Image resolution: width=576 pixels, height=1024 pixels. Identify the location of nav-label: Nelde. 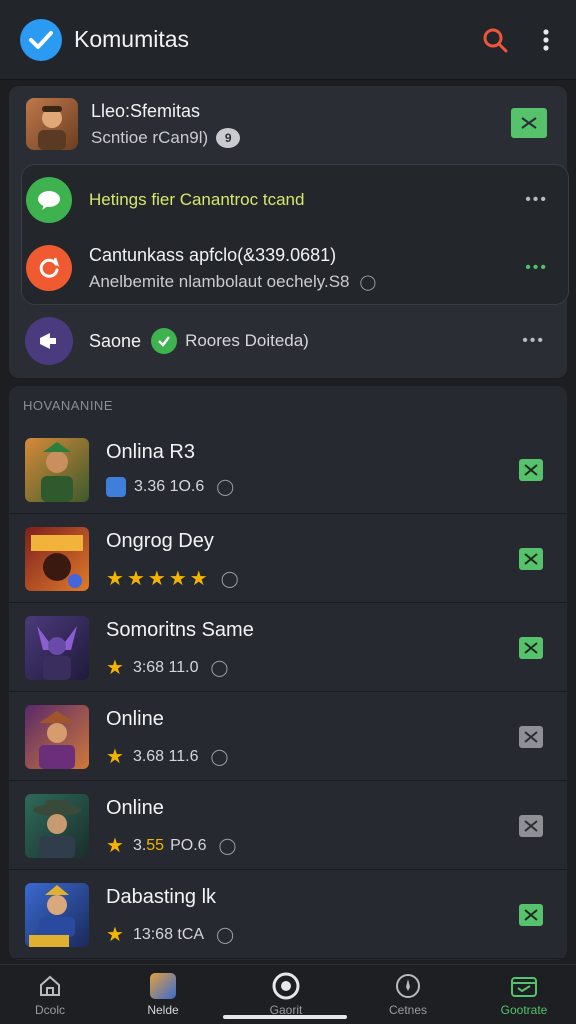
(163, 1010).